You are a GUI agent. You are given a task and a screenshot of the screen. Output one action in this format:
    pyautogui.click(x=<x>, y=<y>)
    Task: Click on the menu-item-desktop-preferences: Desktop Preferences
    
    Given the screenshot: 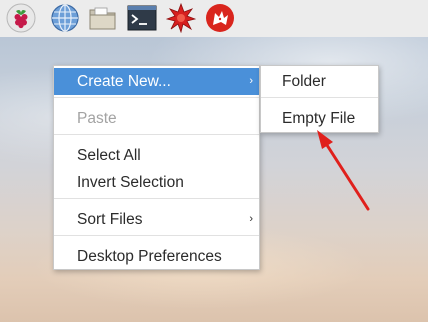 What is the action you would take?
    pyautogui.click(x=156, y=256)
    